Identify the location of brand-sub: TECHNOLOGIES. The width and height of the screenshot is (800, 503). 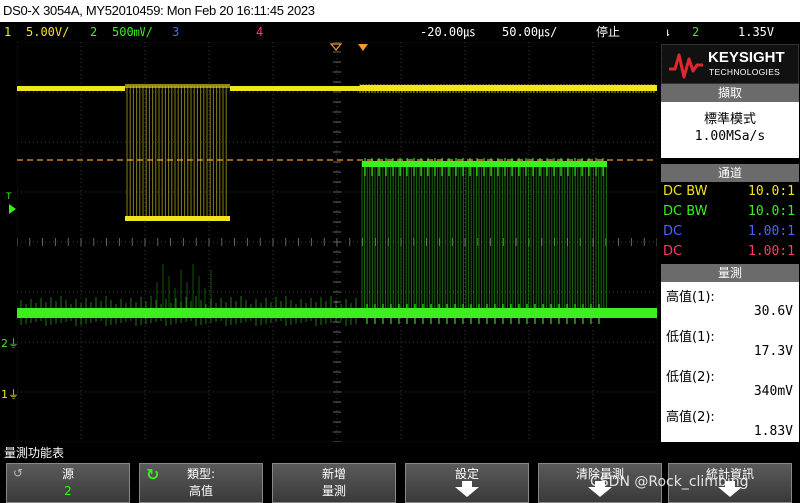
(745, 72).